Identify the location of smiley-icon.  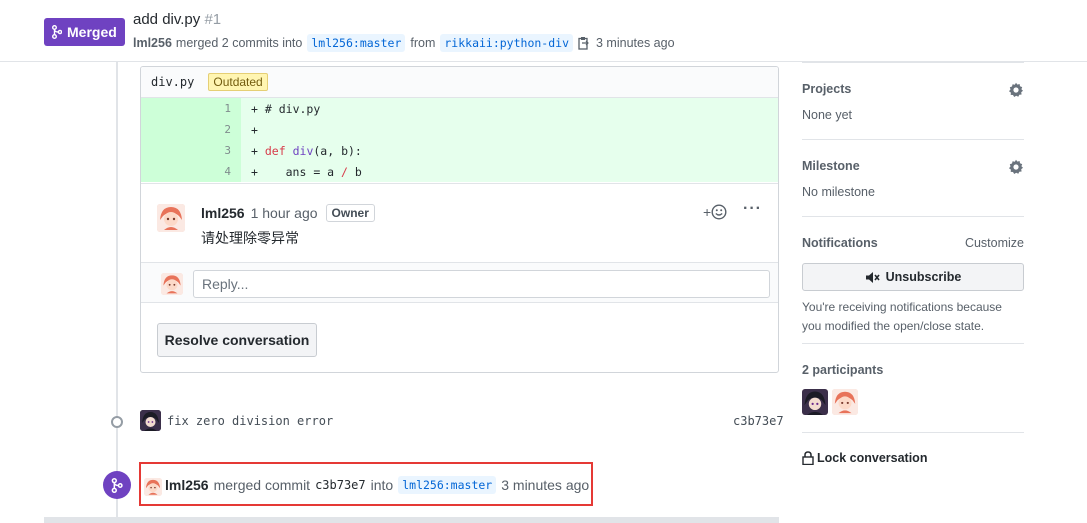
(719, 212).